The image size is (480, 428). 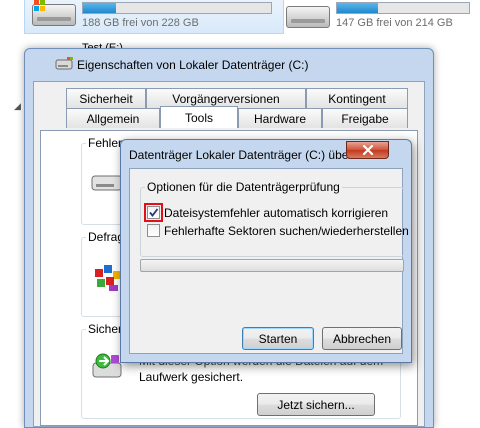 I want to click on tab-sicherheit: Sicherheit, so click(x=106, y=98).